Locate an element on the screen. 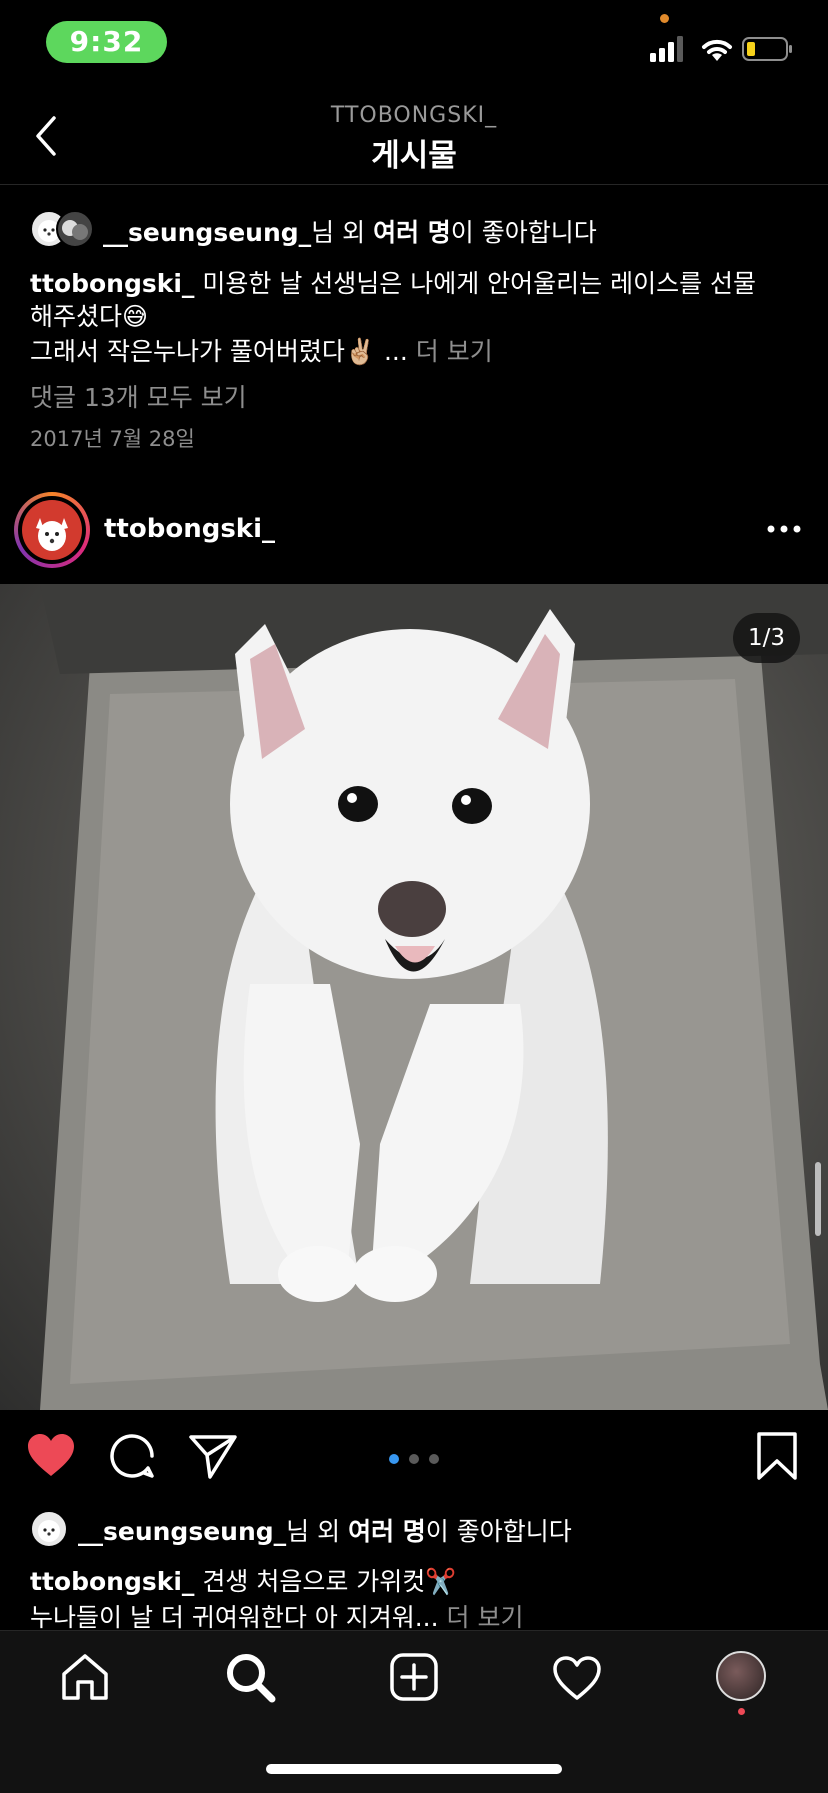 Image resolution: width=828 pixels, height=1793 pixels. caption-text: 해주셨다😅 is located at coordinates (89, 316).